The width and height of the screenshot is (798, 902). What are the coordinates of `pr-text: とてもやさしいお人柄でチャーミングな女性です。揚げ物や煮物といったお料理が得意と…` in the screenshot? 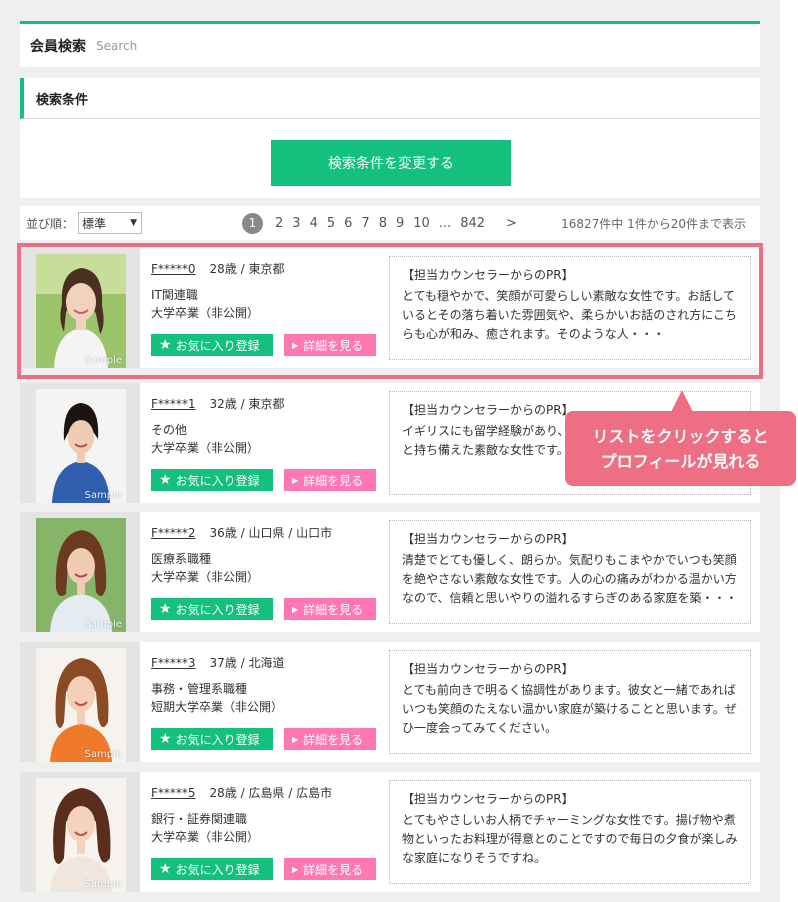 It's located at (570, 839).